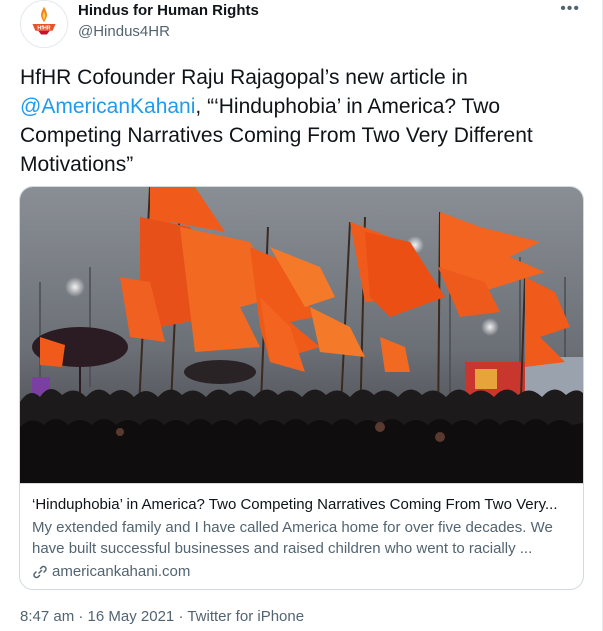 The width and height of the screenshot is (603, 631). Describe the element at coordinates (124, 31) in the screenshot. I see `author-handle: @Hindus4HR` at that location.